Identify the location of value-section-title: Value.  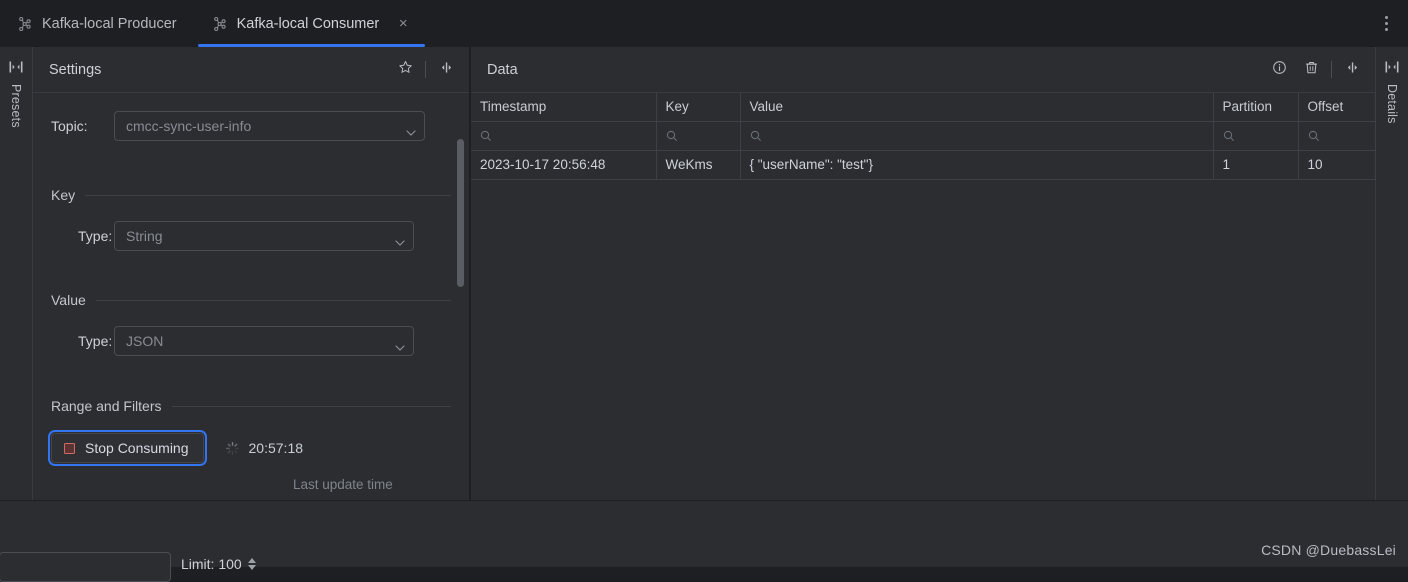
(68, 300).